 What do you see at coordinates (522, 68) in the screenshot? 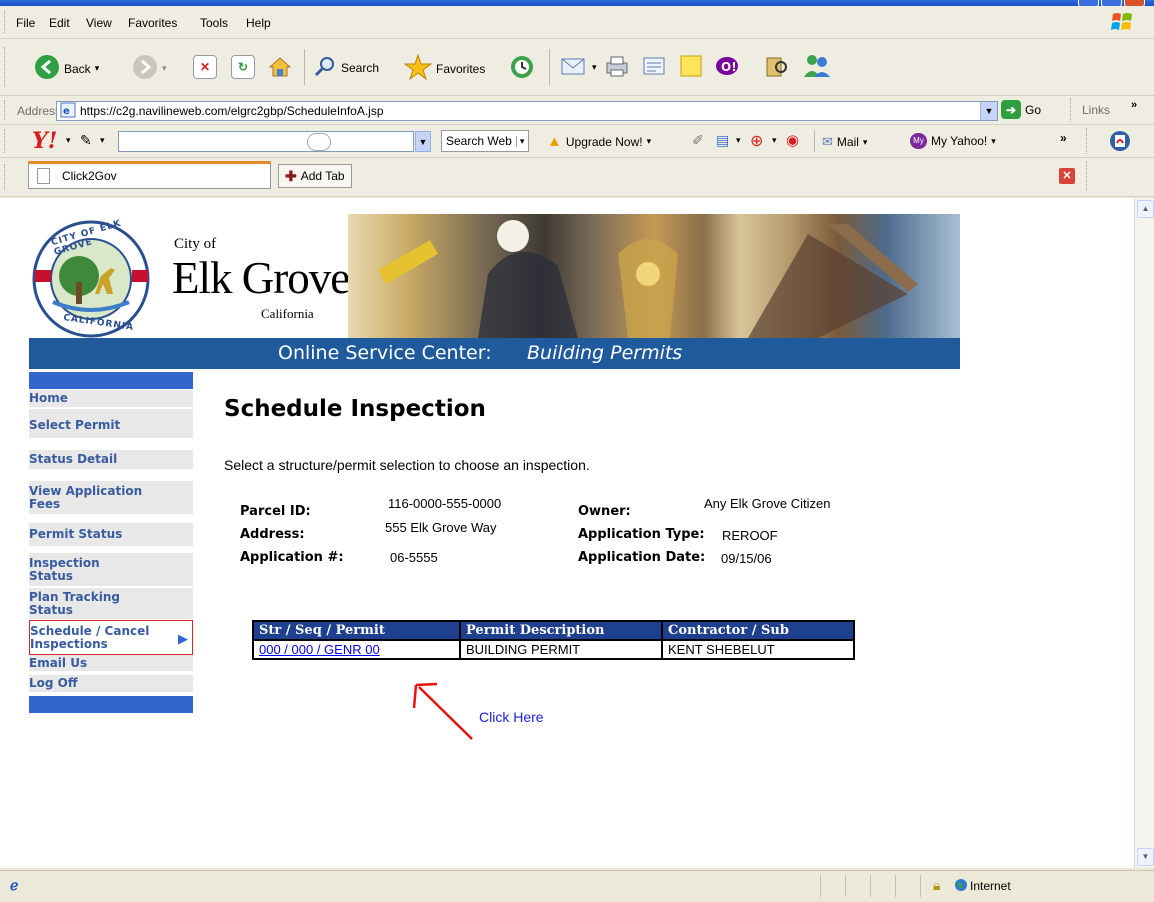
I see `history-button` at bounding box center [522, 68].